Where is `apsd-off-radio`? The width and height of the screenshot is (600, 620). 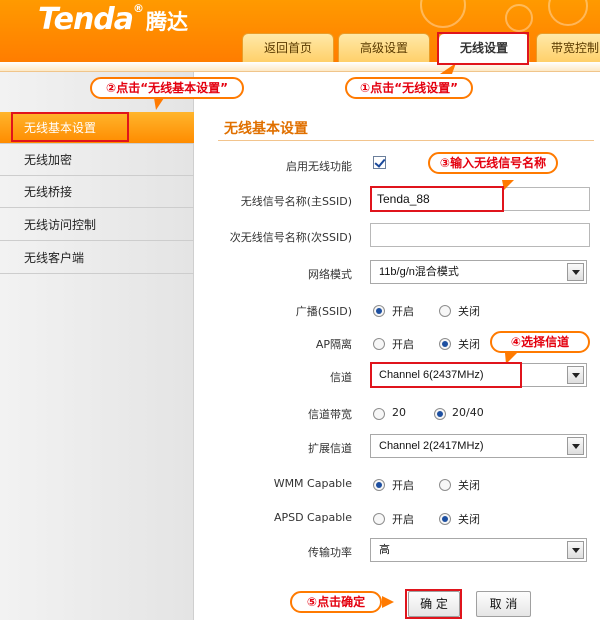
apsd-off-radio is located at coordinates (445, 519).